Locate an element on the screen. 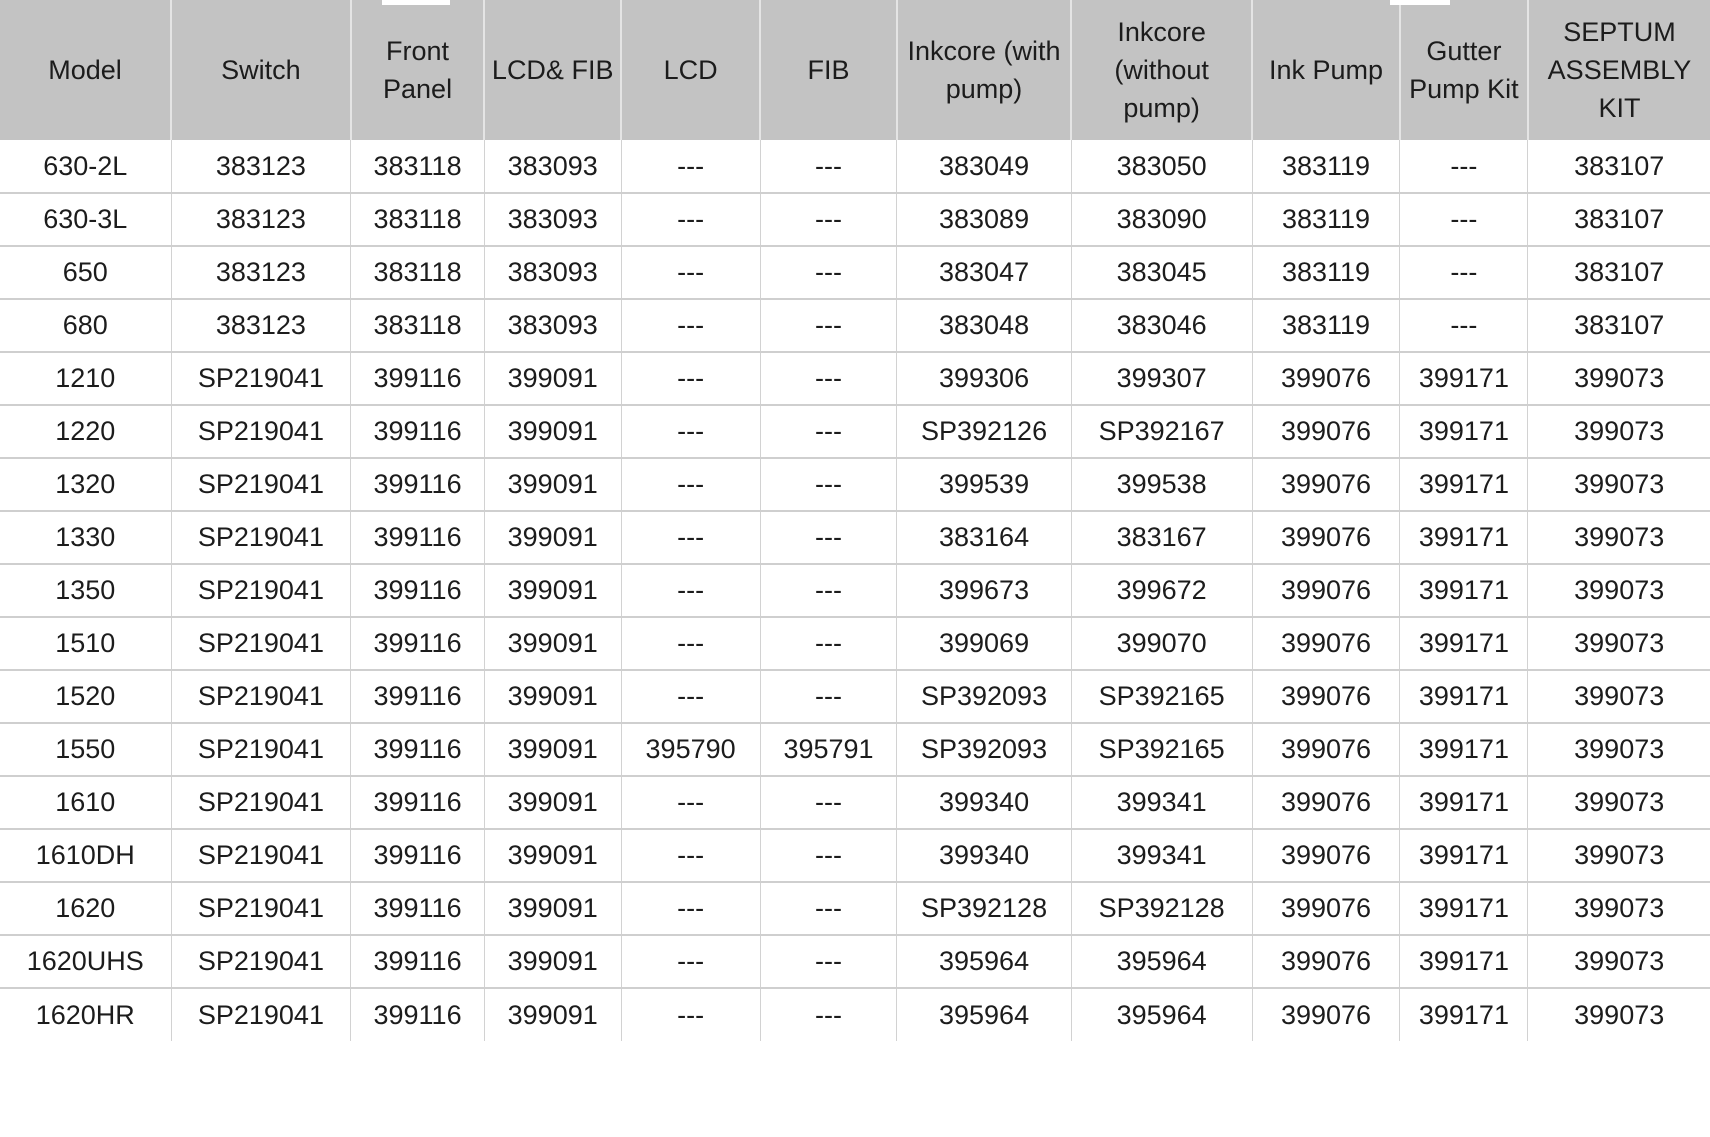 This screenshot has height=1137, width=1710. cell-fib: 395791 is located at coordinates (829, 750).